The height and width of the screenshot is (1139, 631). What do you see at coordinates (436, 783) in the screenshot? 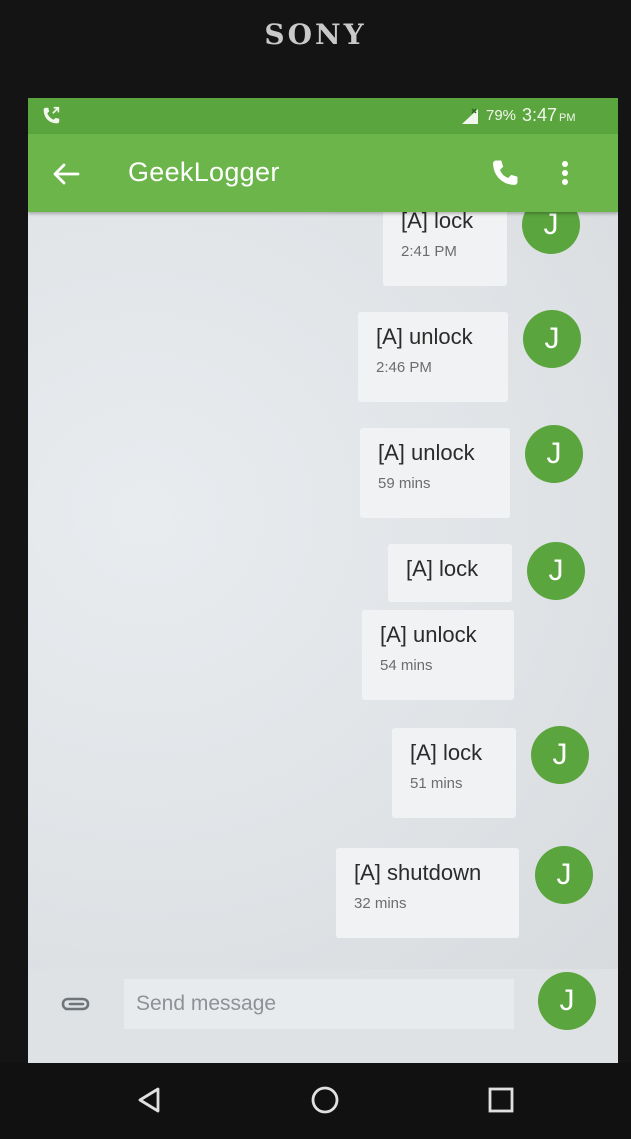
I see `message-timestamp: 51 mins` at bounding box center [436, 783].